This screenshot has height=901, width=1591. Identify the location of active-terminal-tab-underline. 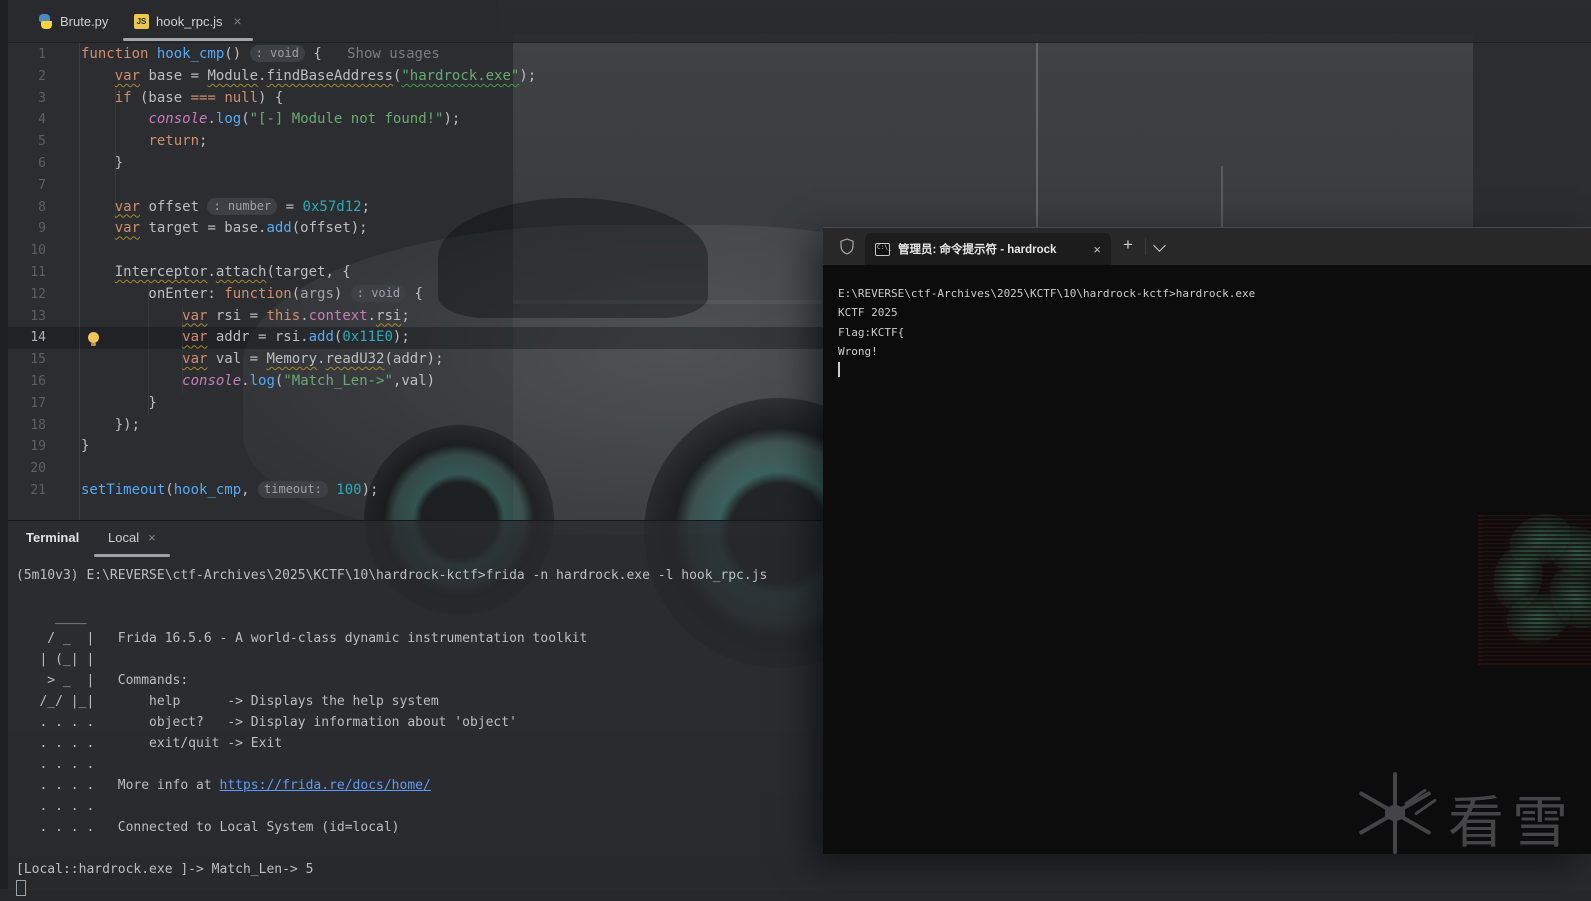
(132, 555).